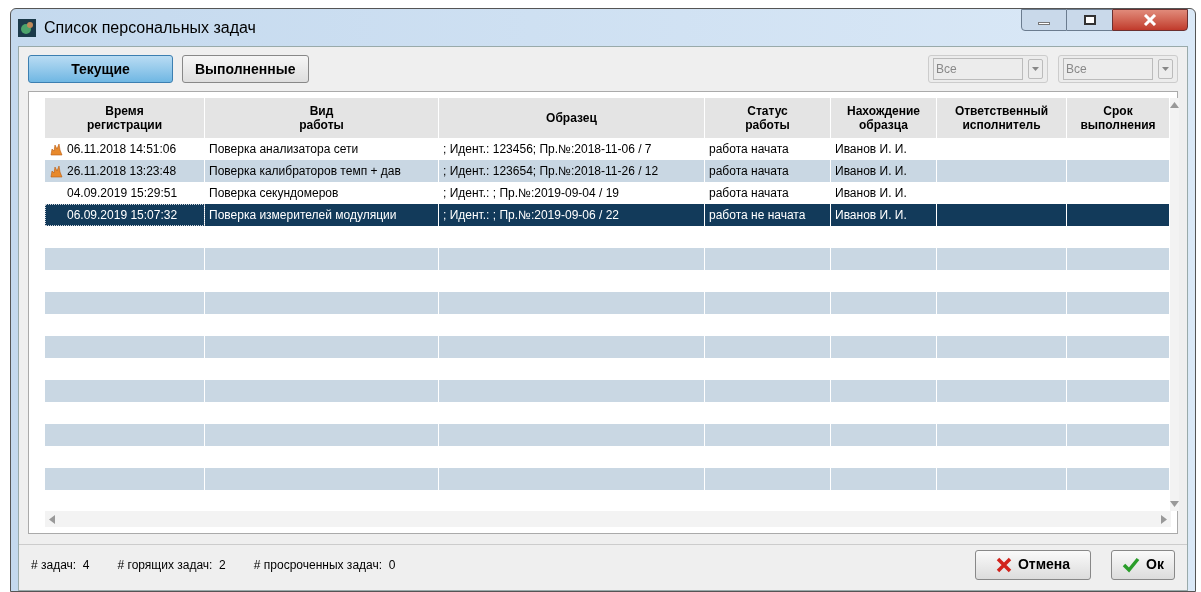 This screenshot has width=1201, height=592. I want to click on vertical-scrollbar, so click(1174, 304).